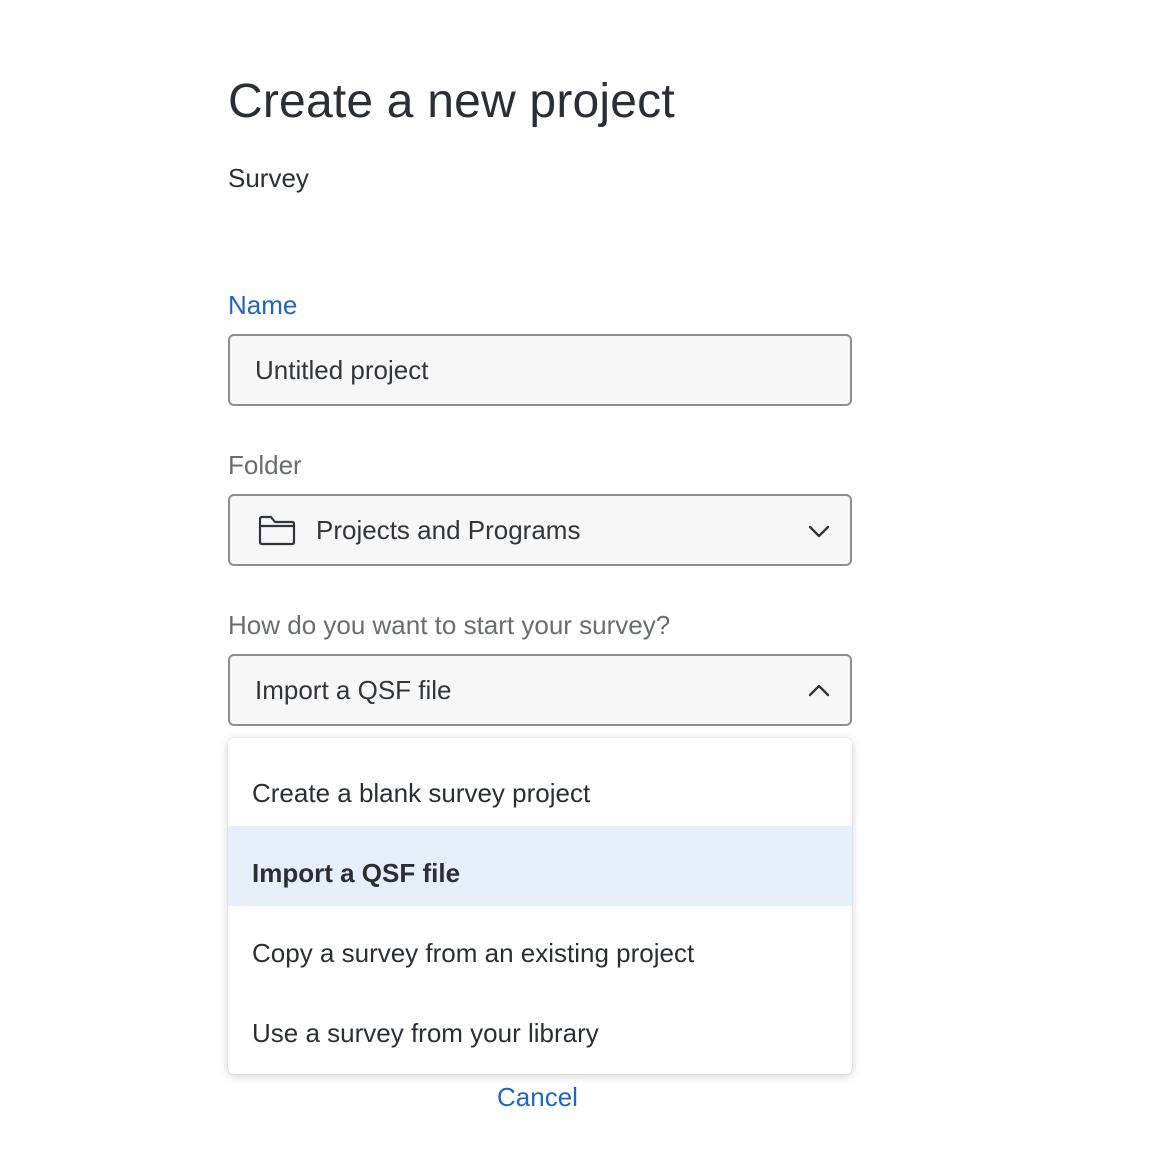  What do you see at coordinates (425, 1033) in the screenshot?
I see `option-label: Use a survey from your library` at bounding box center [425, 1033].